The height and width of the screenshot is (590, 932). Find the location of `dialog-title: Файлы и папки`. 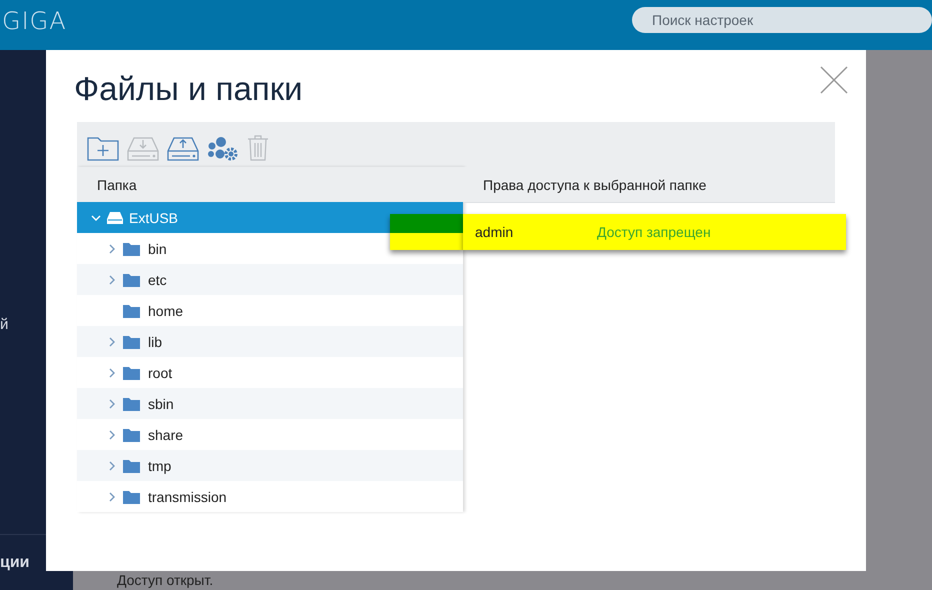

dialog-title: Файлы и папки is located at coordinates (188, 89).